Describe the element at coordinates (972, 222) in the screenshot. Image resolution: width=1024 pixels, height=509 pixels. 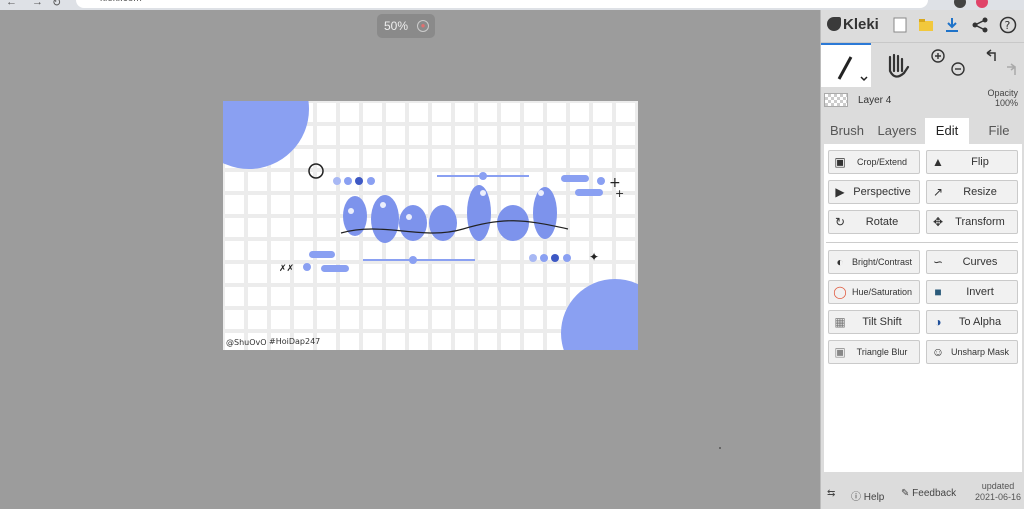
I see `transform-button: ✥ Transform` at that location.